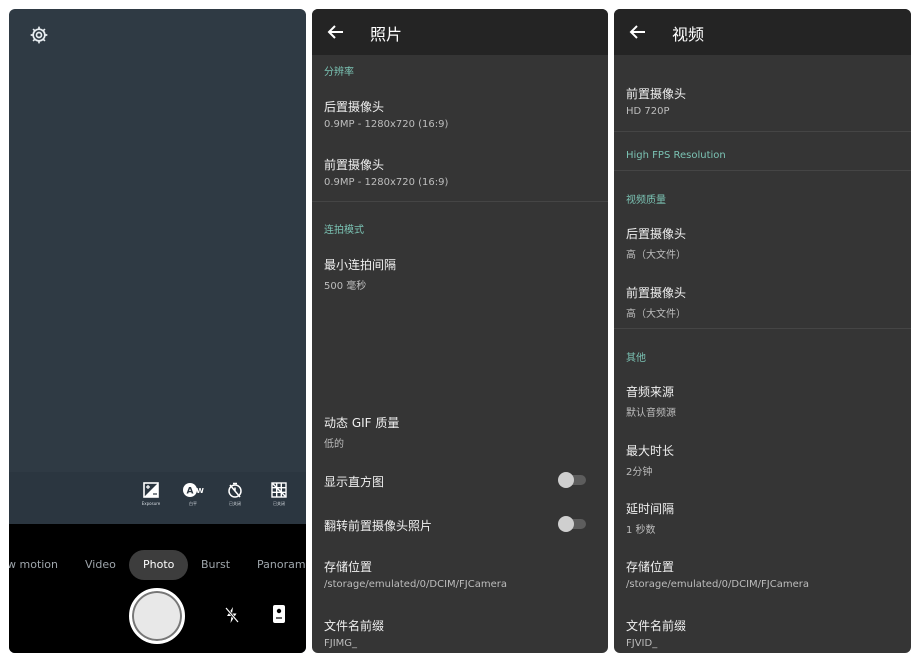 This screenshot has width=920, height=663. What do you see at coordinates (193, 503) in the screenshot?
I see `white-balance-label: 白平` at bounding box center [193, 503].